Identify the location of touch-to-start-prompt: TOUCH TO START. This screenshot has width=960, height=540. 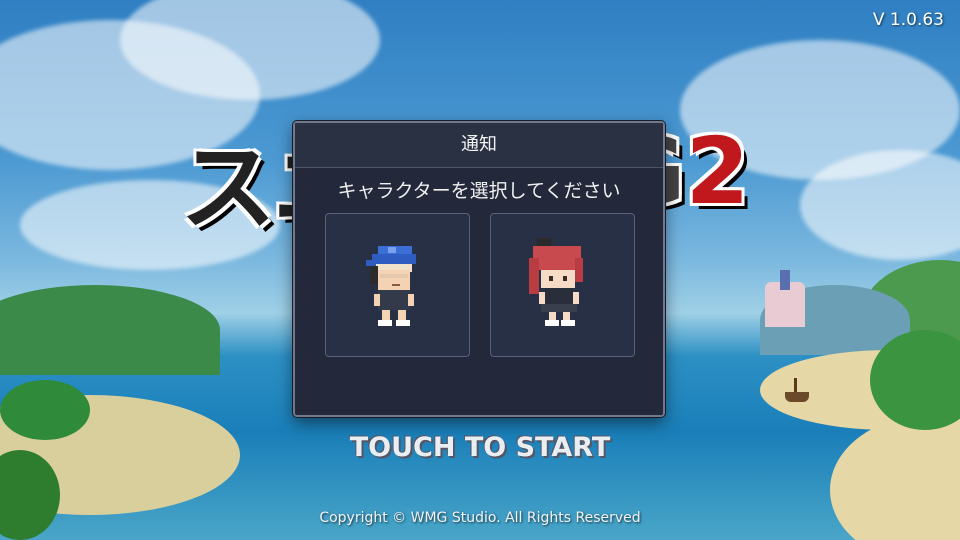
(480, 447).